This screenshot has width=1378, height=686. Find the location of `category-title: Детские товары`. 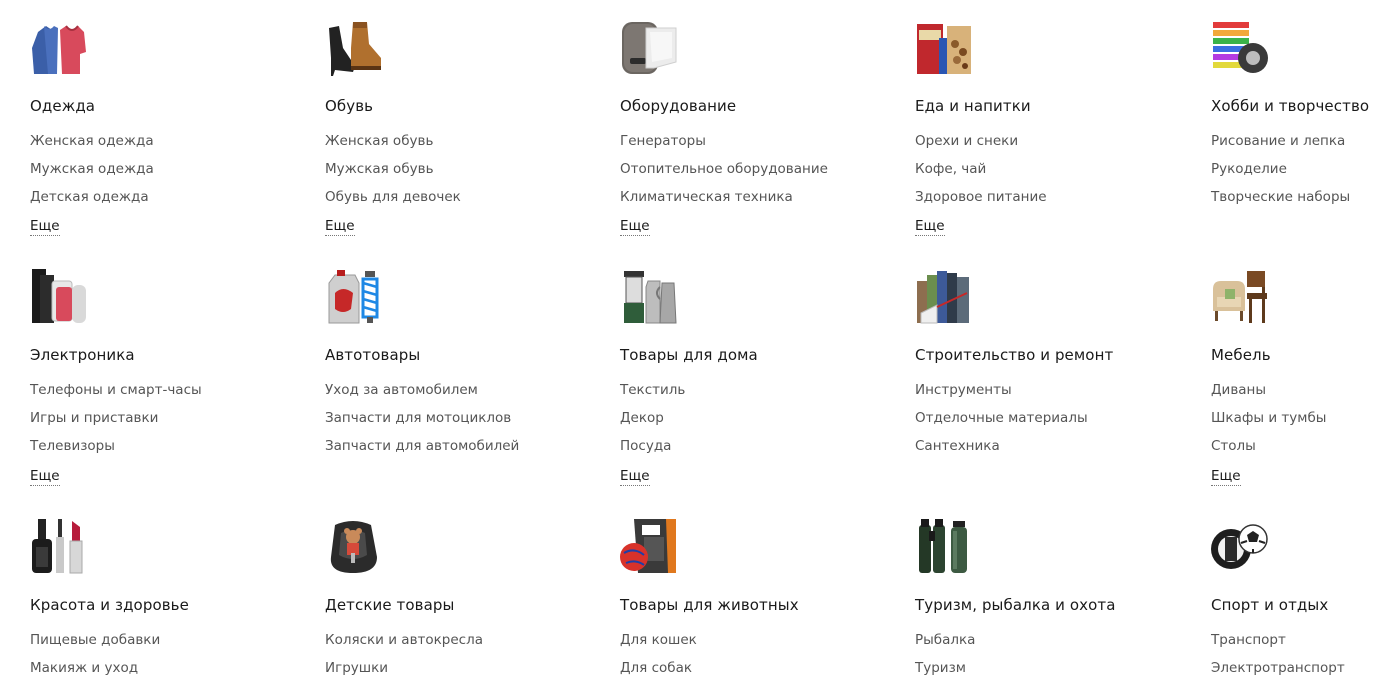

category-title: Детские товары is located at coordinates (389, 605).